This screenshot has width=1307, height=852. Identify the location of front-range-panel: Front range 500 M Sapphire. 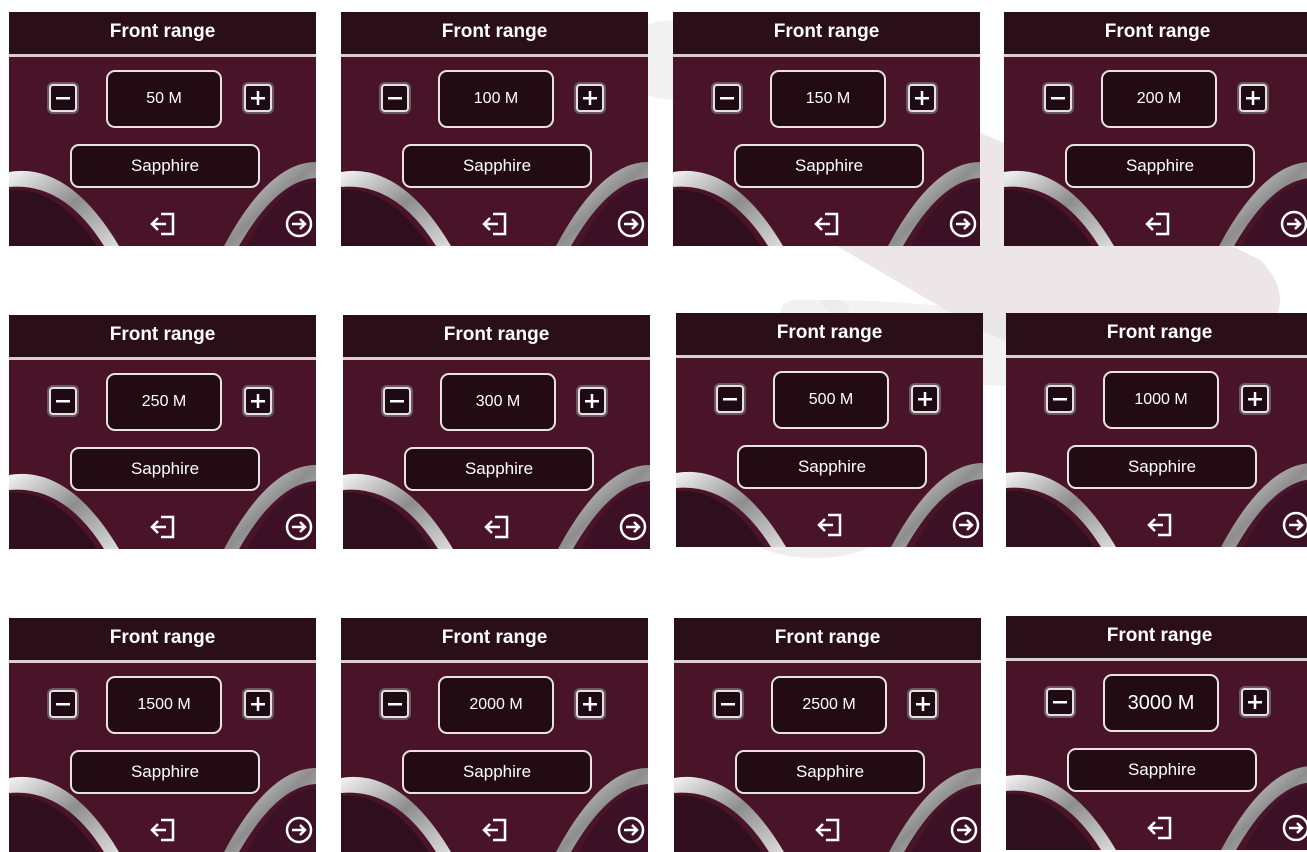
(829, 430).